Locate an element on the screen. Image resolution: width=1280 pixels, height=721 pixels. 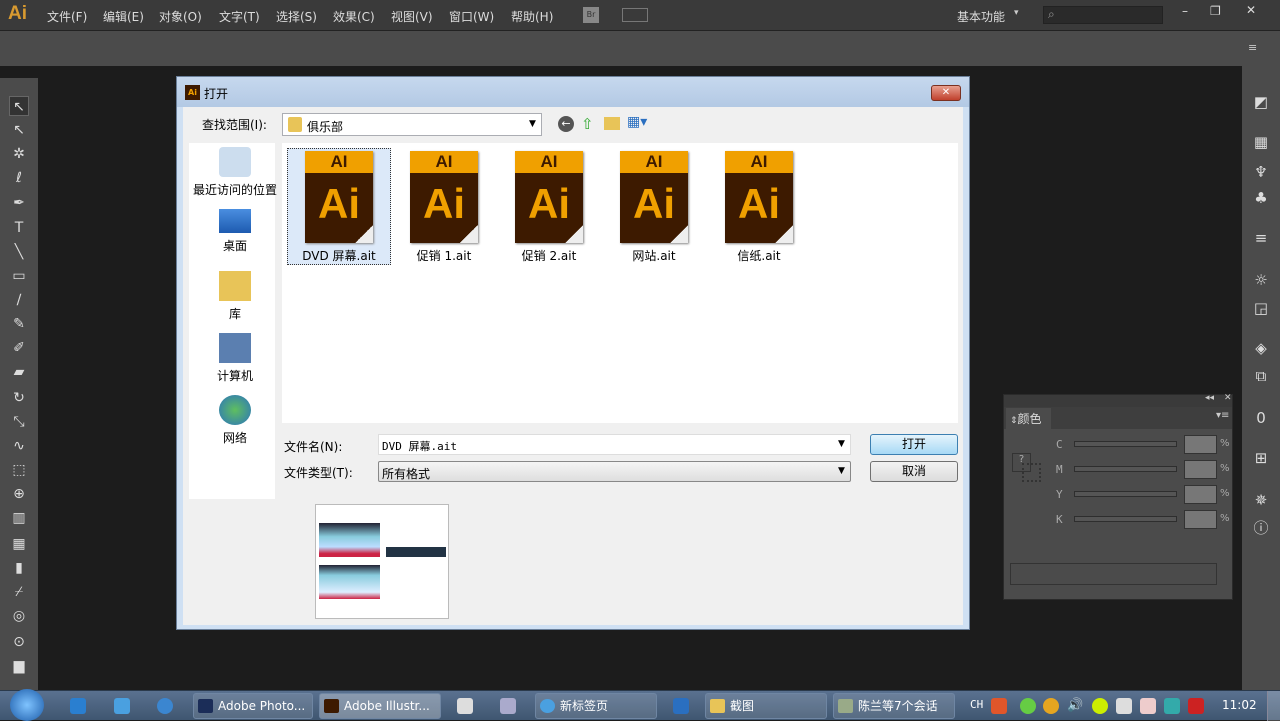
view-menu-icon: ▦▾ is located at coordinates (637, 122).